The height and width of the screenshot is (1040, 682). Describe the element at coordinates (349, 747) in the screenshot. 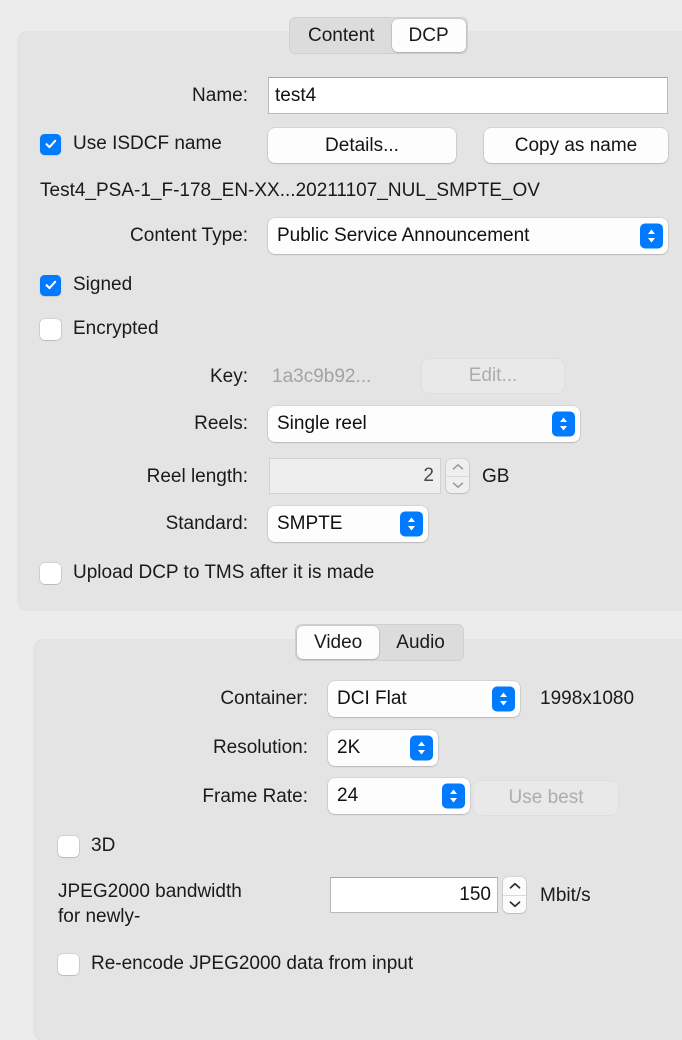

I see `resolution-value: 2K` at that location.